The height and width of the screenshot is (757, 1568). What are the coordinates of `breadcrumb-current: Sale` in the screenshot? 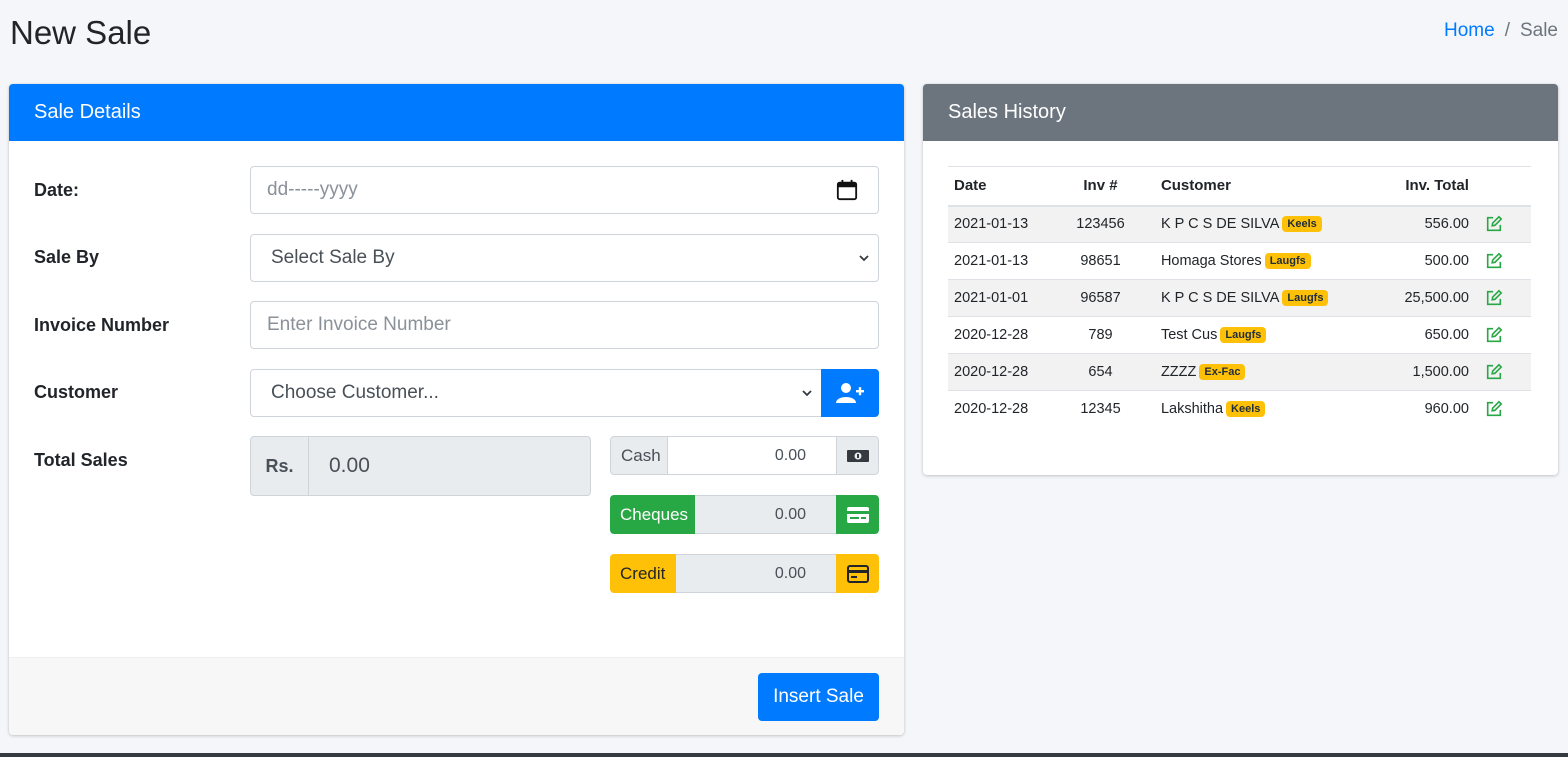 It's located at (1538, 30).